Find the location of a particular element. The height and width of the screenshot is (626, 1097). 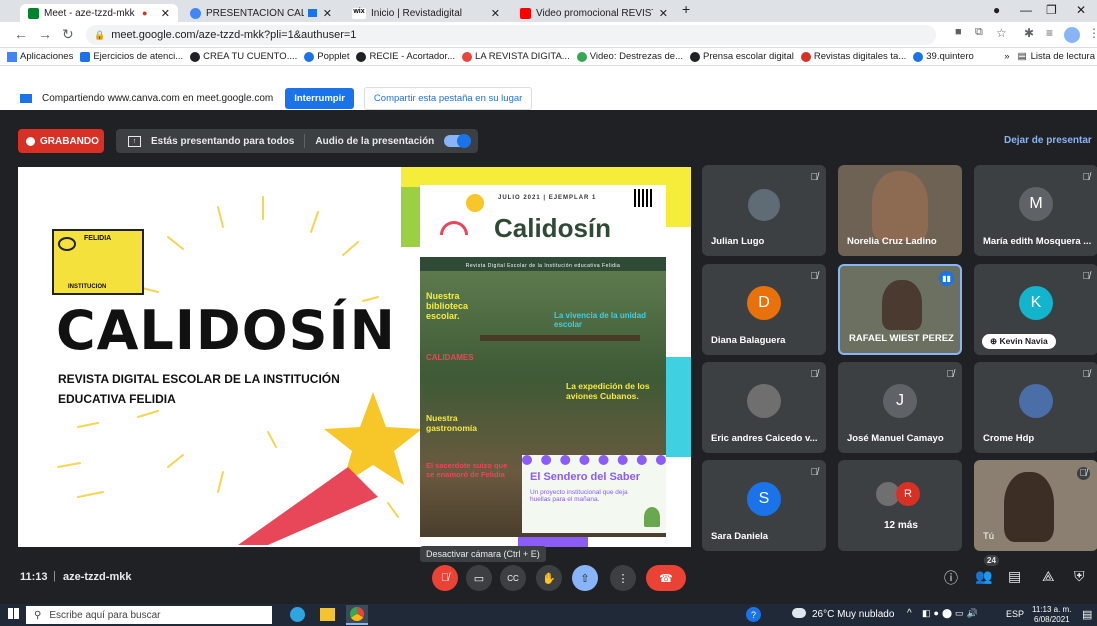

participant-tile: Norelia Cruz Ladino is located at coordinates (900, 210).